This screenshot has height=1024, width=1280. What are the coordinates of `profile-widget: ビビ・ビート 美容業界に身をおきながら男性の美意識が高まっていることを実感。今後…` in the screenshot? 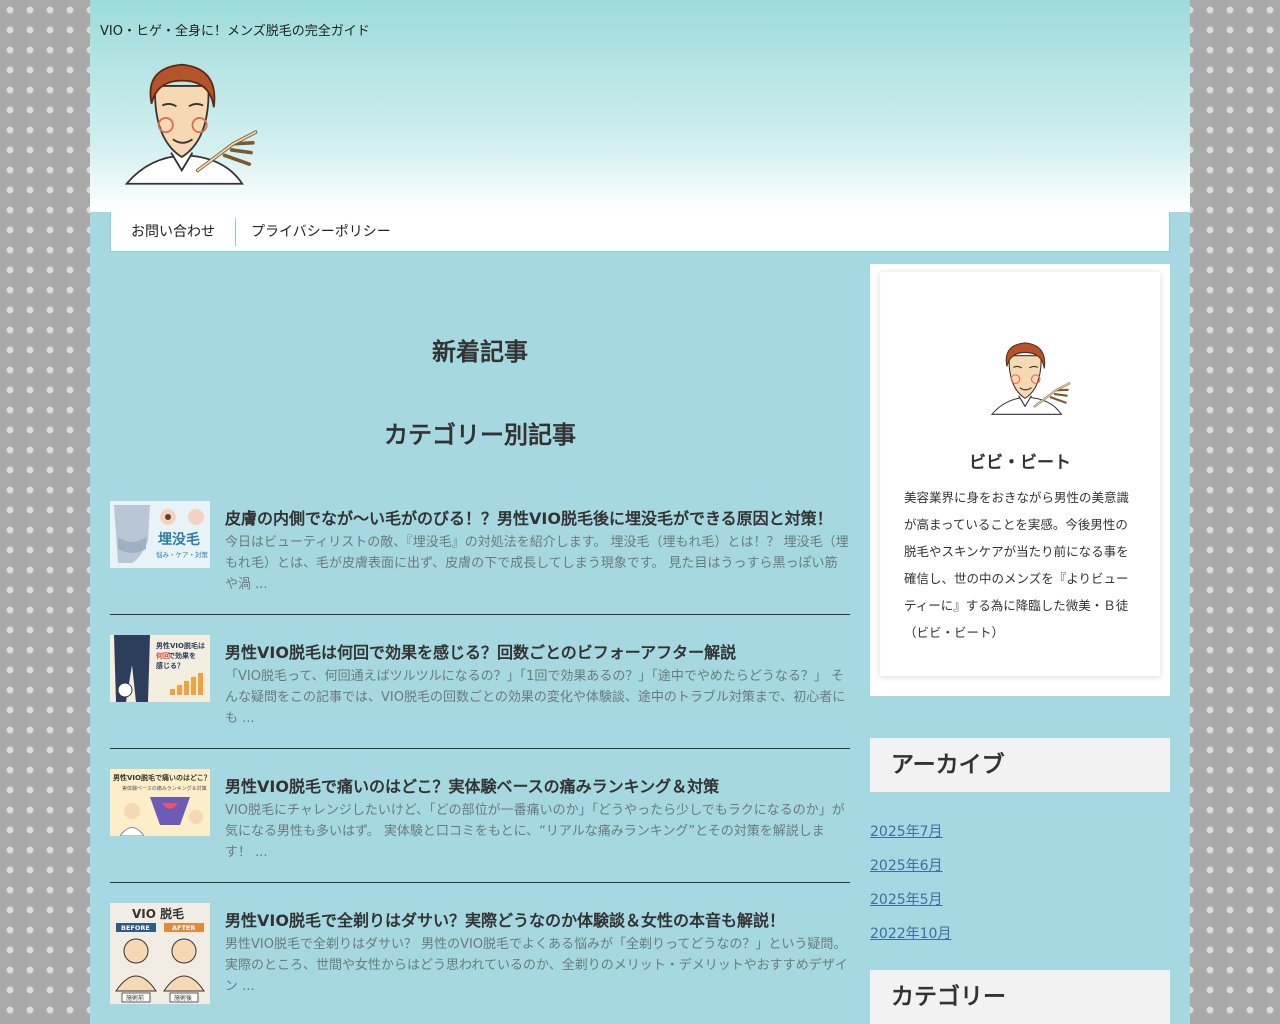 It's located at (1020, 480).